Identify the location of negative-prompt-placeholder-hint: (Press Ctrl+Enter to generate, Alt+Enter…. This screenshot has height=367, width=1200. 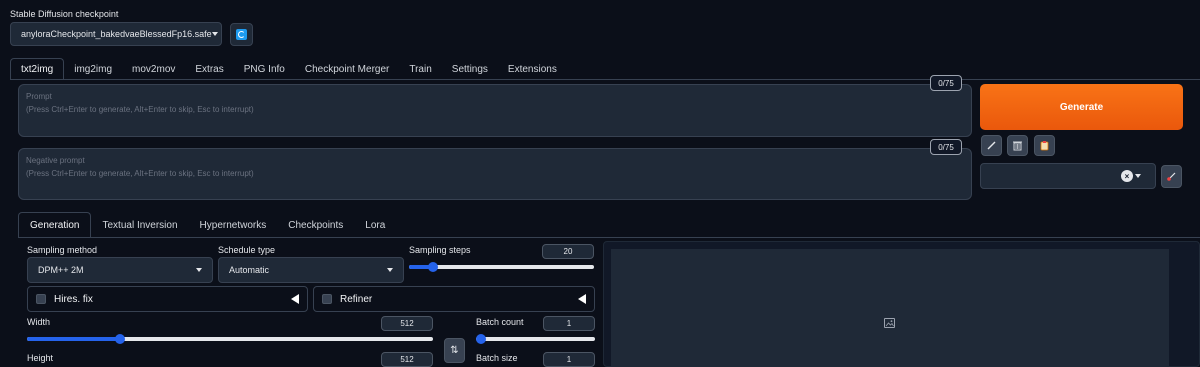
(140, 173).